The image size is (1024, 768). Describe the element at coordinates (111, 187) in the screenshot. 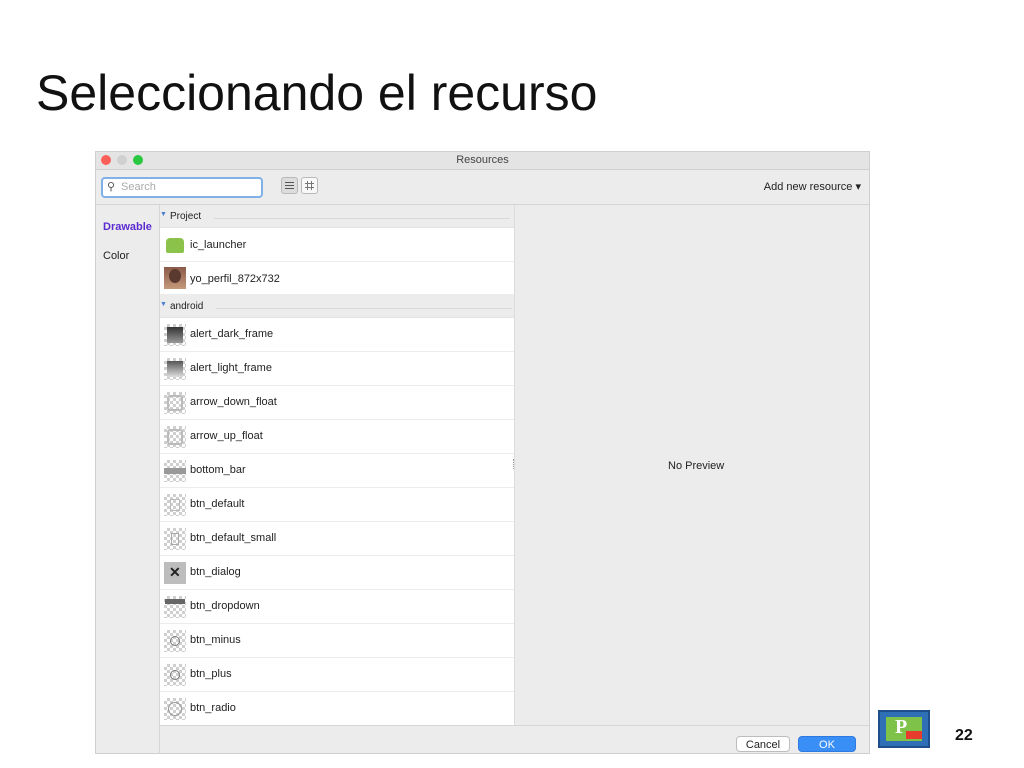

I see `search-icon: ⚲` at that location.